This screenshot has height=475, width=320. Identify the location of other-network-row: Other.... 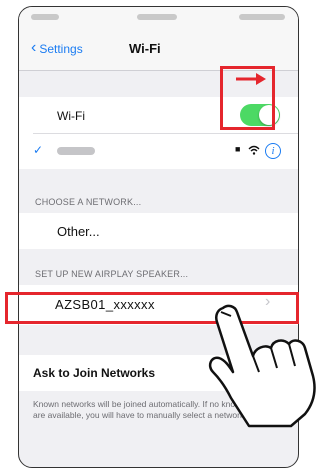
(158, 231).